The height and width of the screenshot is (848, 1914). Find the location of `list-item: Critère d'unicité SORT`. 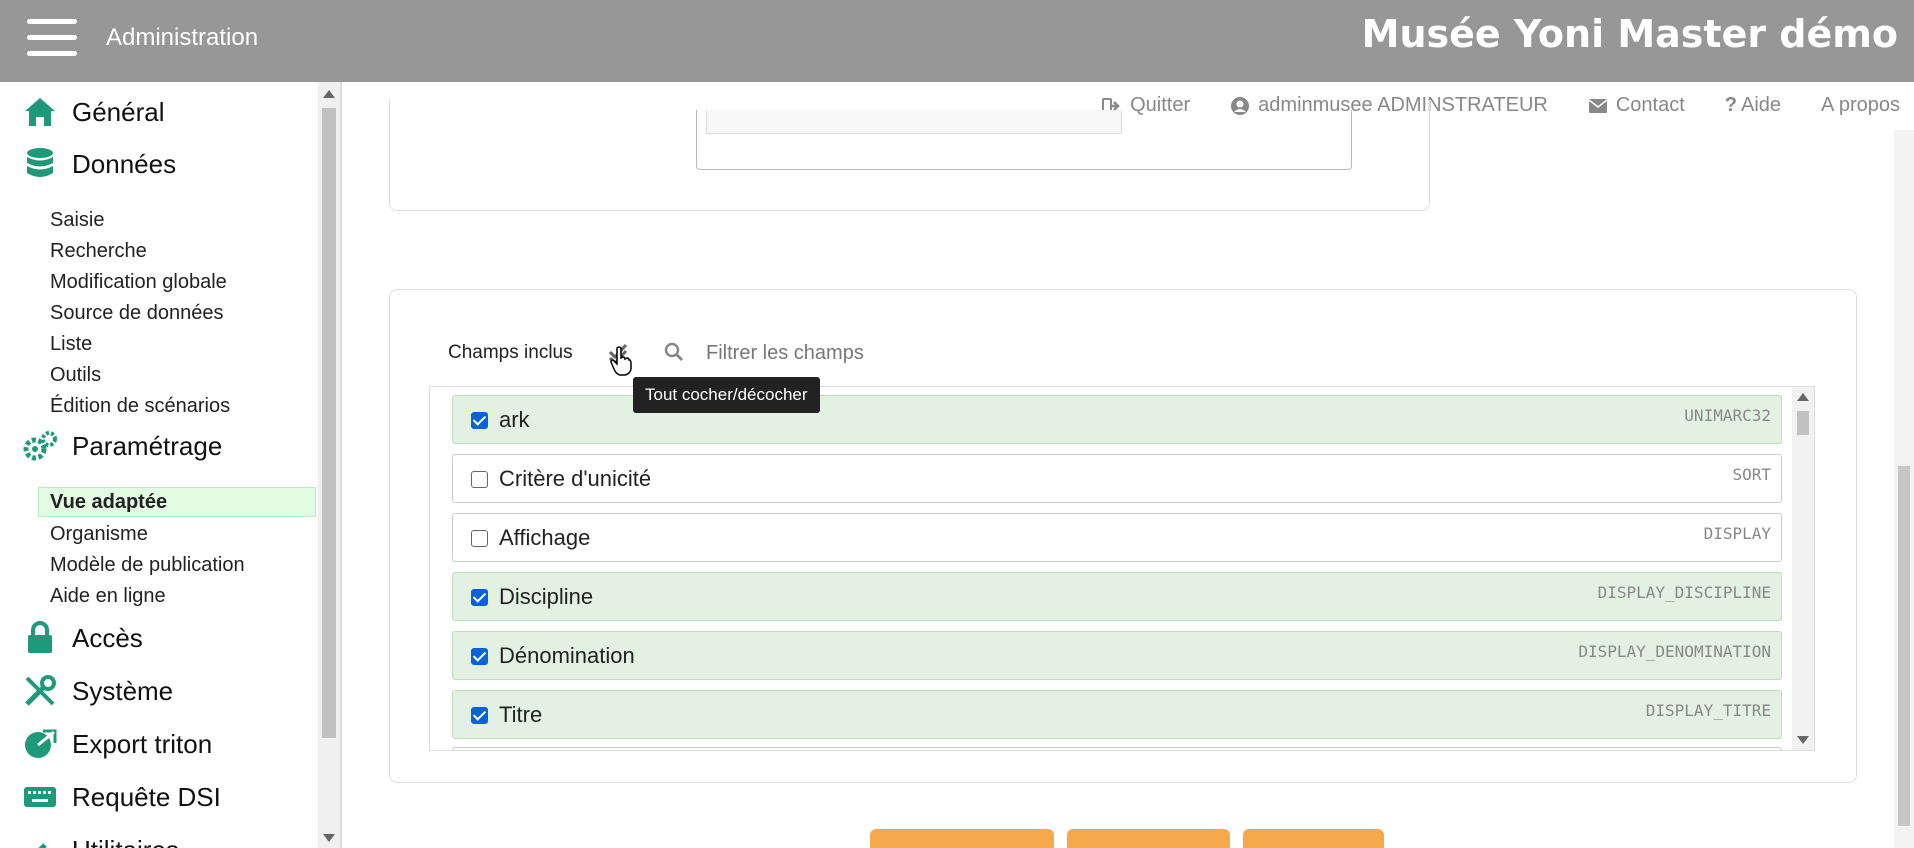

list-item: Critère d'unicité SORT is located at coordinates (1117, 478).